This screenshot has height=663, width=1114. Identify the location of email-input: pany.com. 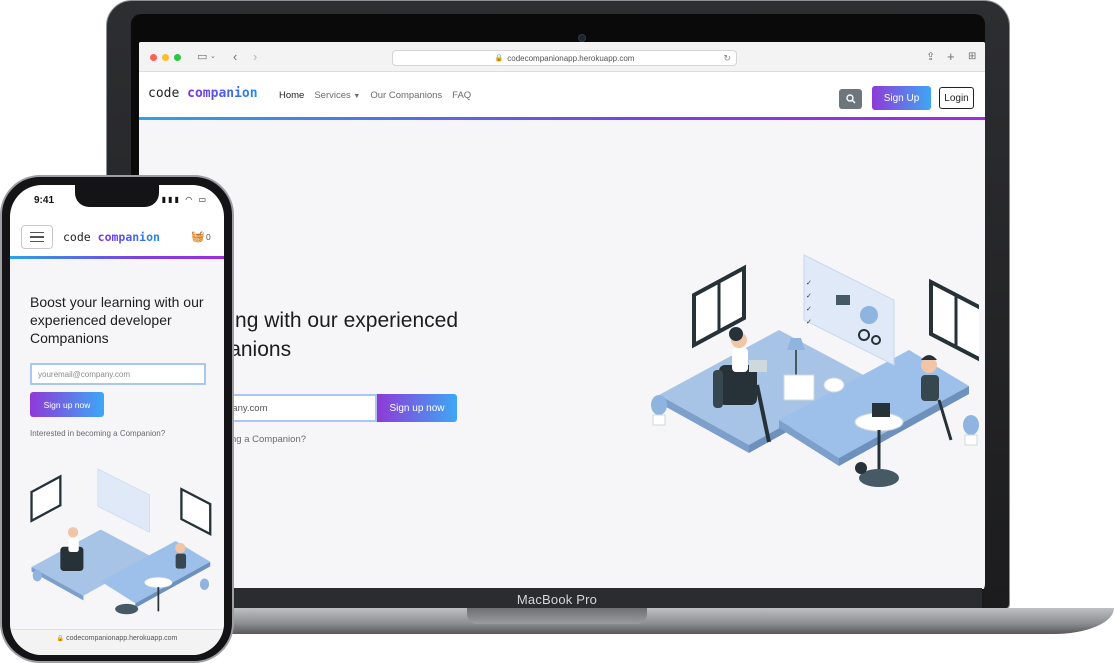
(299, 408).